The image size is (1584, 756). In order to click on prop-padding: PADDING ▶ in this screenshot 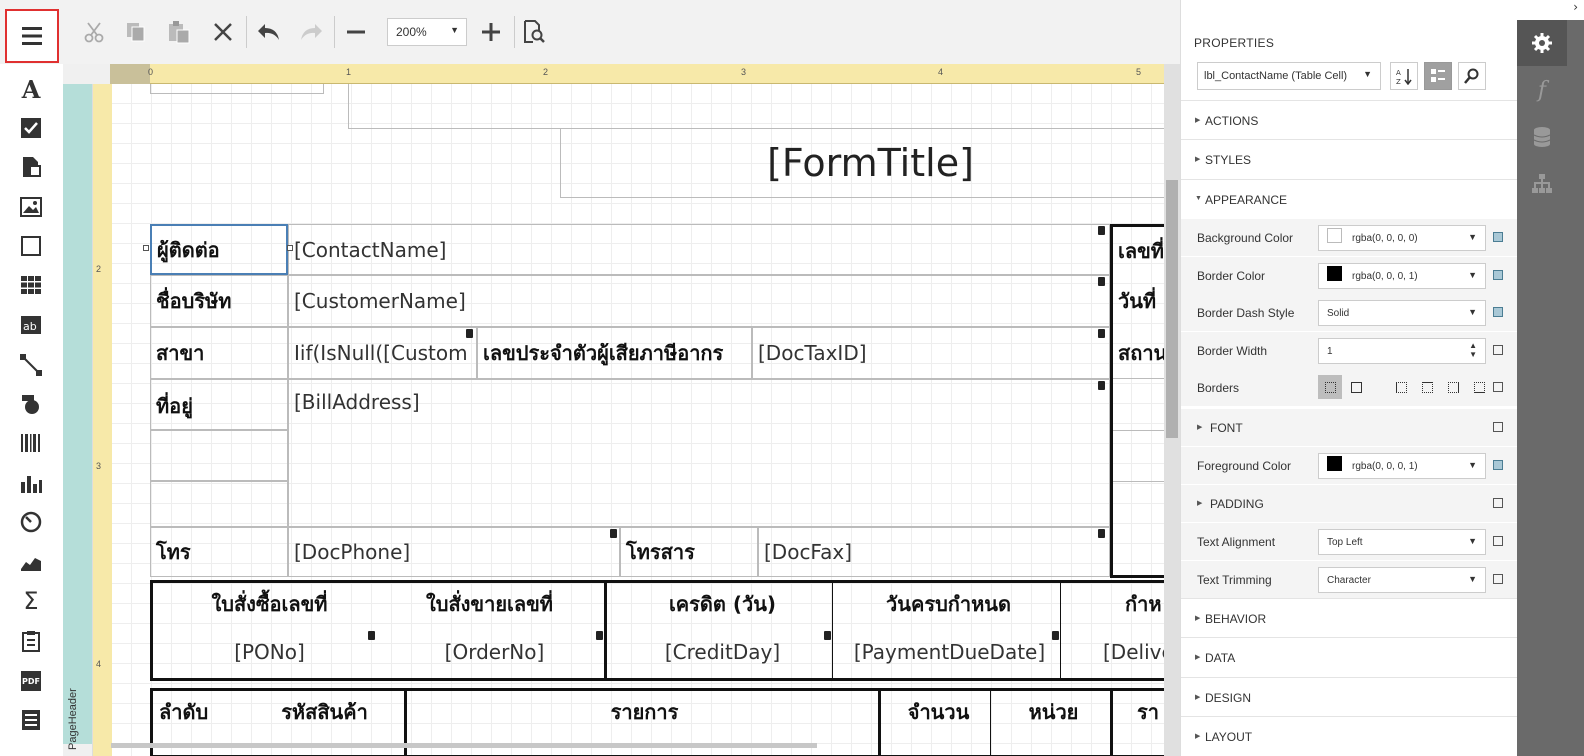, I will do `click(1349, 503)`.